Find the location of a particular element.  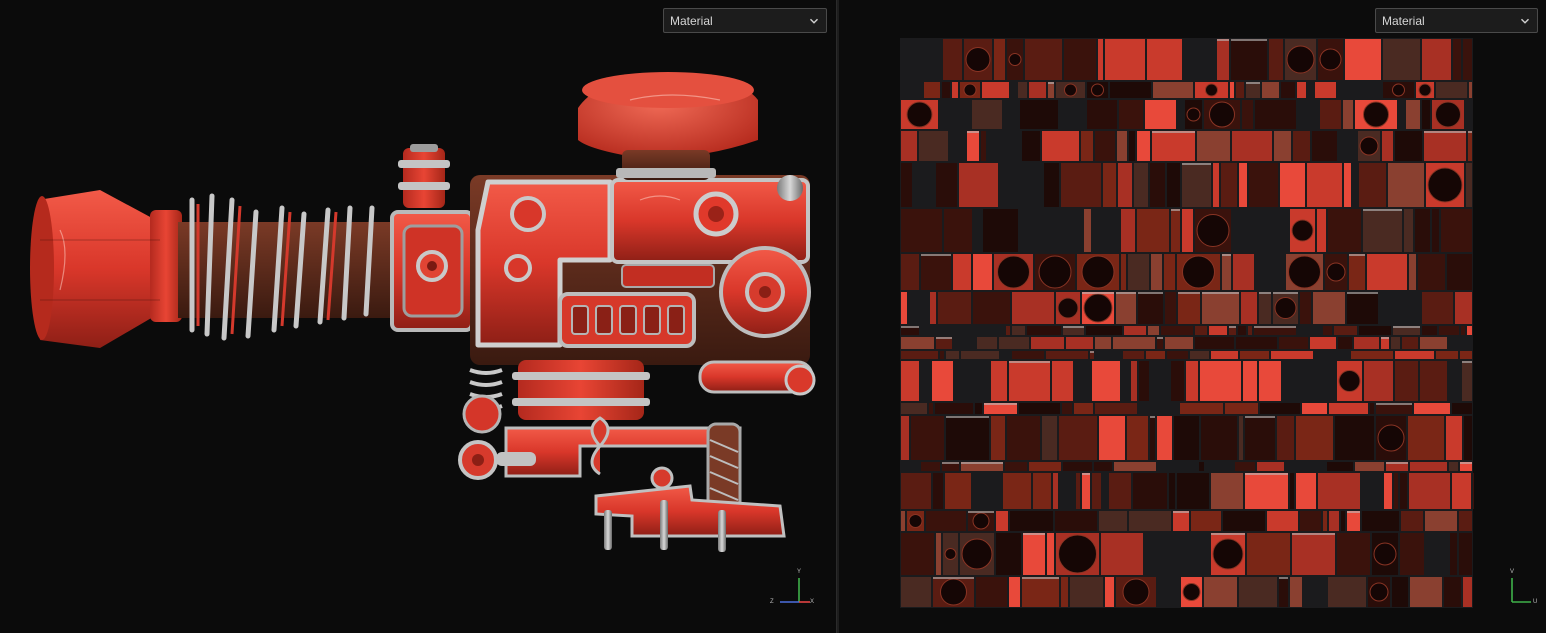

material-dropdown-3d: Material is located at coordinates (745, 20).